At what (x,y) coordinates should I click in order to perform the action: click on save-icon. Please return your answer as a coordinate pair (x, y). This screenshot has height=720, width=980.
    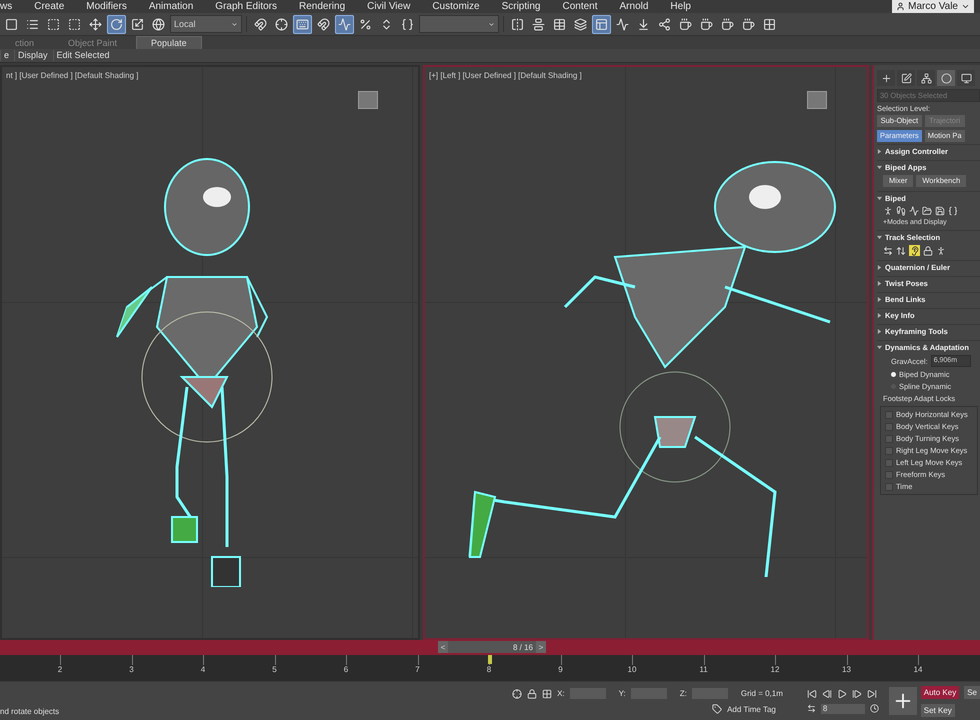
    Looking at the image, I should click on (940, 211).